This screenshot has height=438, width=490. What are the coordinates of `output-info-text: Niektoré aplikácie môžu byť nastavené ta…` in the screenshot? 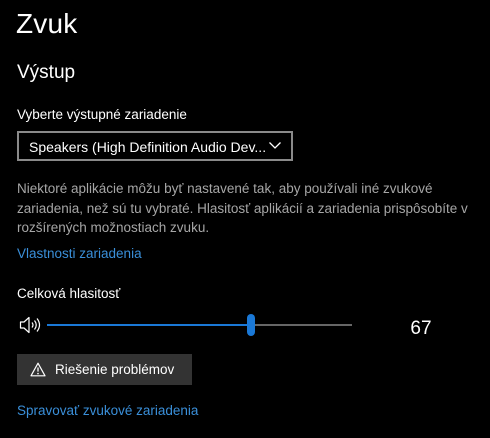 It's located at (242, 208).